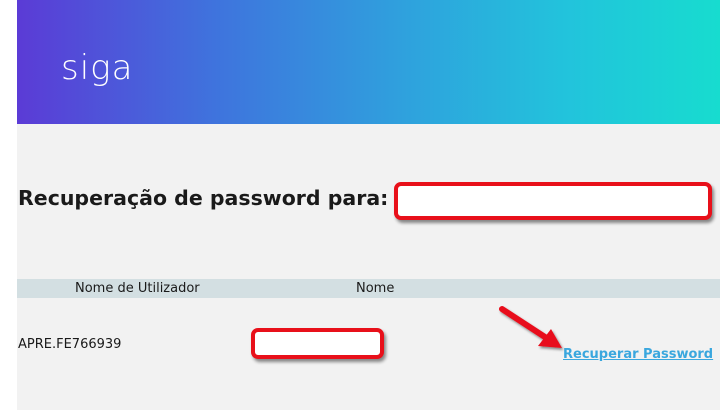  I want to click on redacted-name-box, so click(317, 343).